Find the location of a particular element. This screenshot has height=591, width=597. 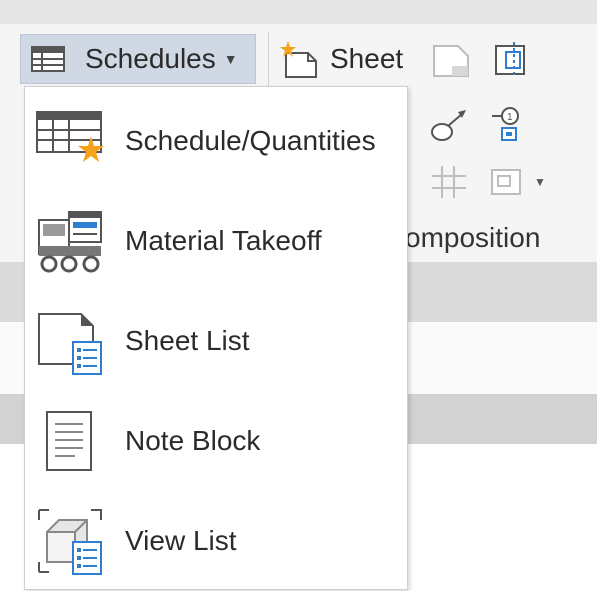

sheet-button: Sheet is located at coordinates (340, 59).